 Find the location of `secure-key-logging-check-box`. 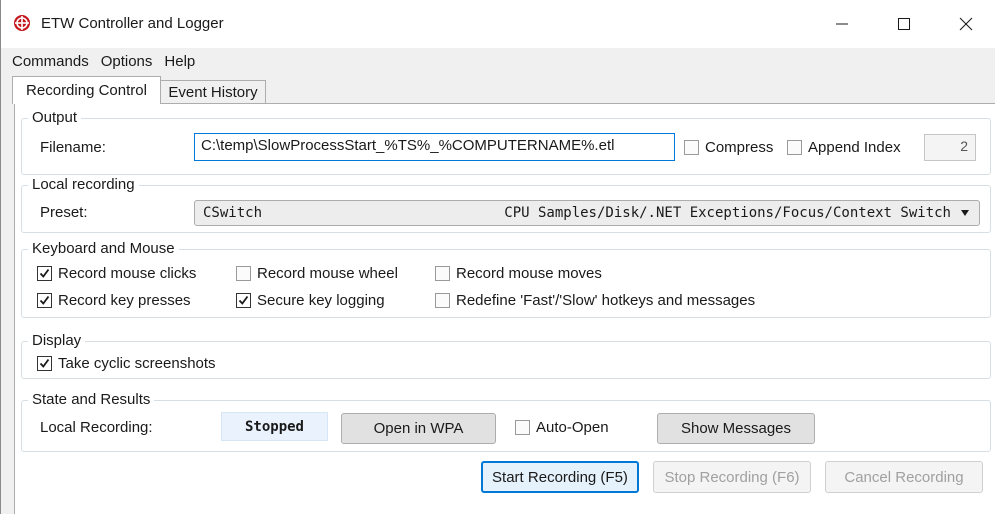

secure-key-logging-check-box is located at coordinates (243, 300).